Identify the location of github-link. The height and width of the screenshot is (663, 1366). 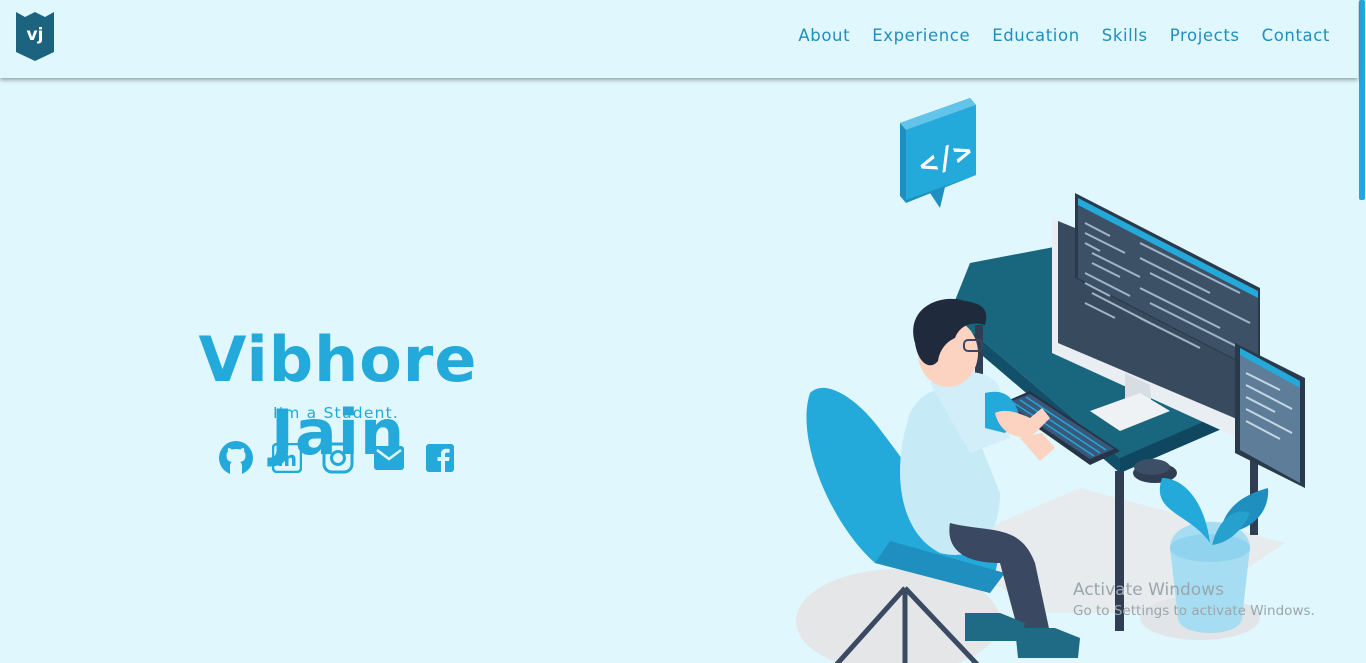
(236, 458).